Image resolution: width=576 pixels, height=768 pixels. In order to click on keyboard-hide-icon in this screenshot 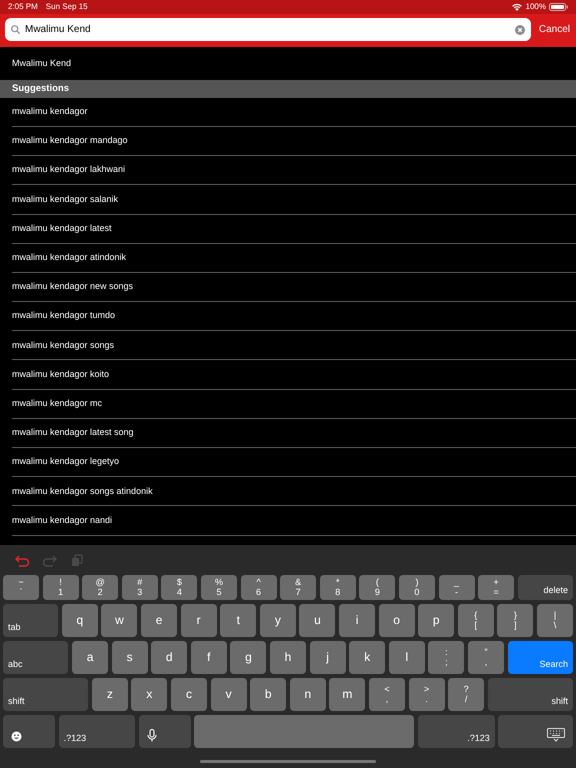, I will do `click(556, 735)`.